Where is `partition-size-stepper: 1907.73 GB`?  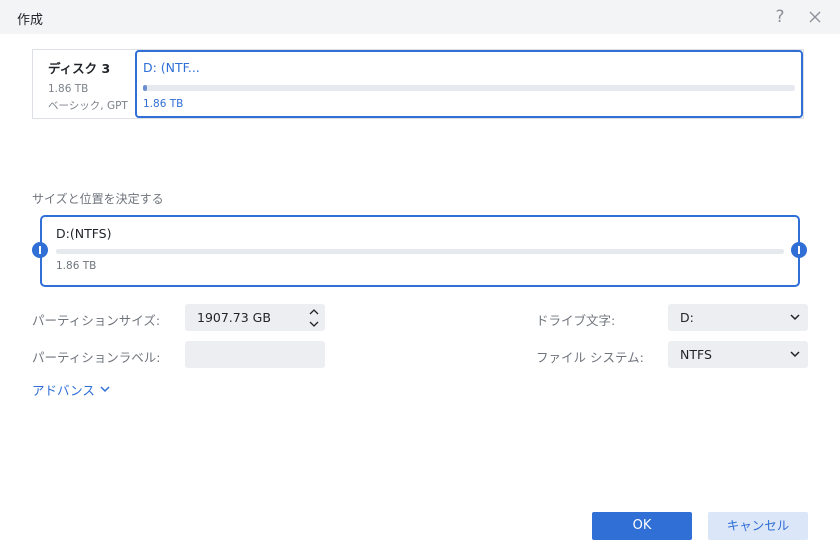
partition-size-stepper: 1907.73 GB is located at coordinates (255, 317).